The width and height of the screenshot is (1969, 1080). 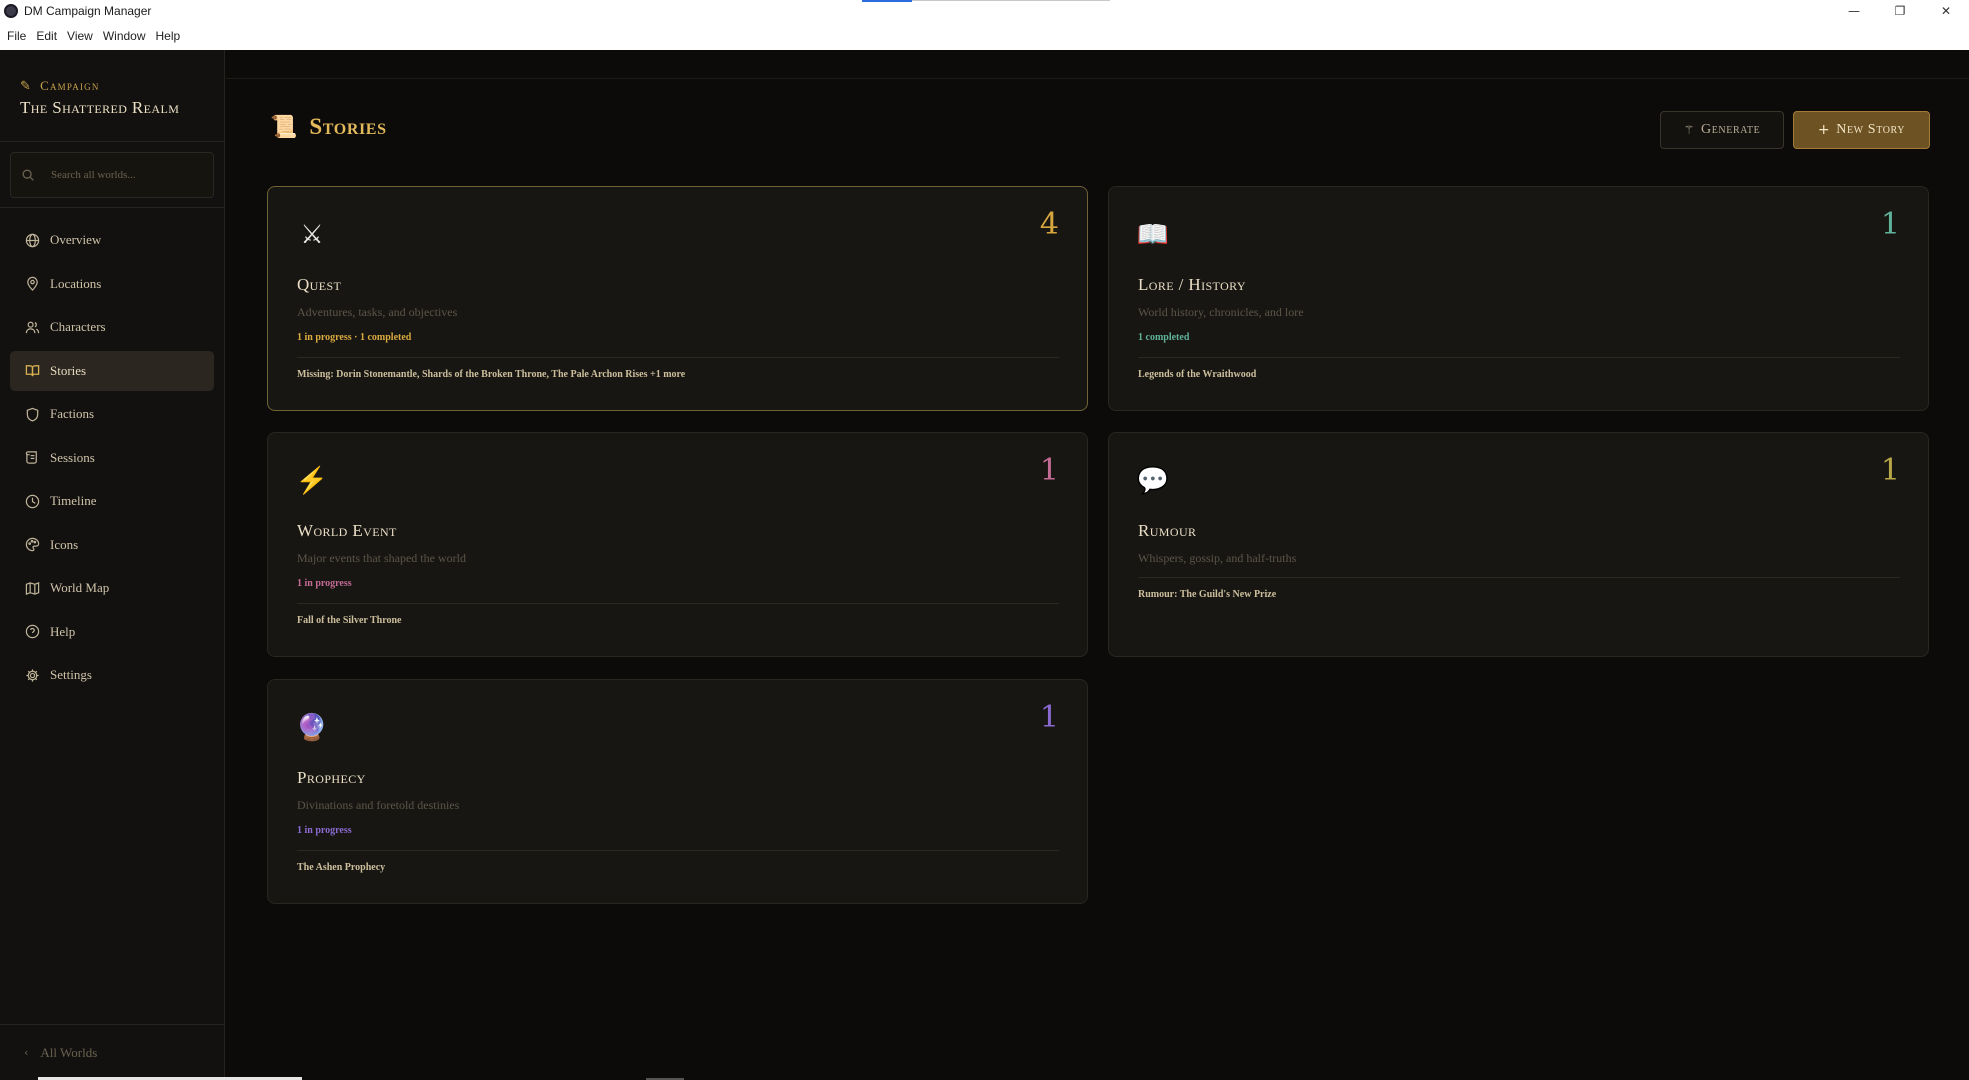 What do you see at coordinates (46, 36) in the screenshot?
I see `menu-edit: Edit` at bounding box center [46, 36].